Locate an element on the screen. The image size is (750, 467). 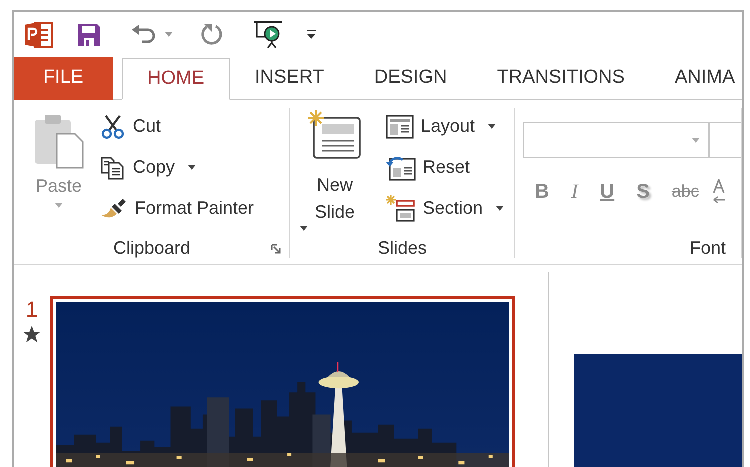
font-size-field is located at coordinates (725, 140).